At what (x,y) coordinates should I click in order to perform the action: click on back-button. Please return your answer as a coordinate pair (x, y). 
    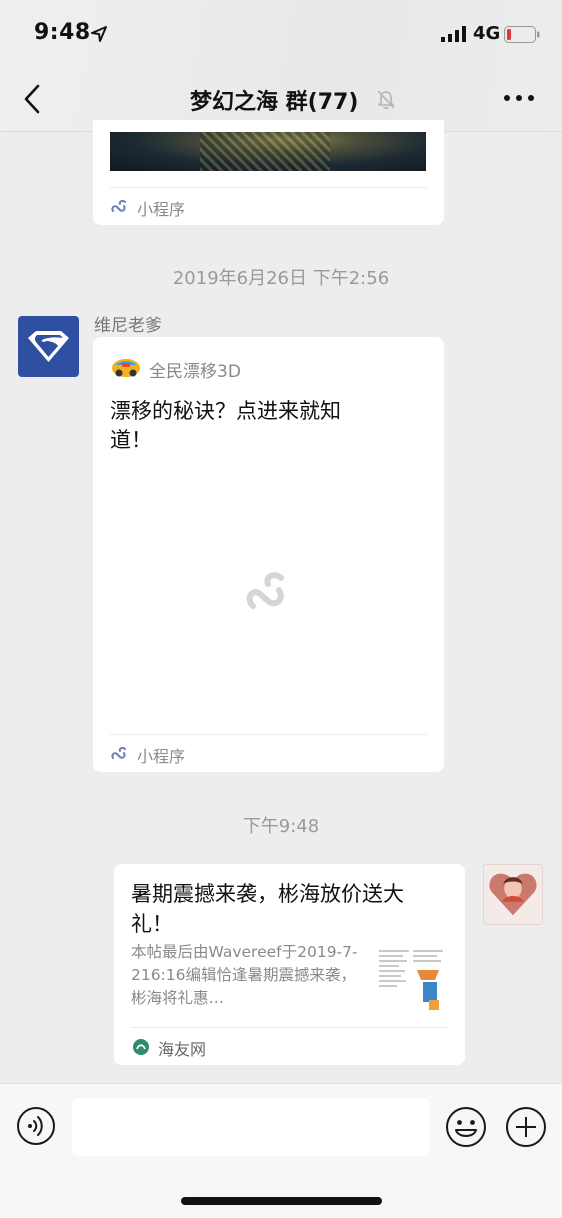
    Looking at the image, I should click on (33, 99).